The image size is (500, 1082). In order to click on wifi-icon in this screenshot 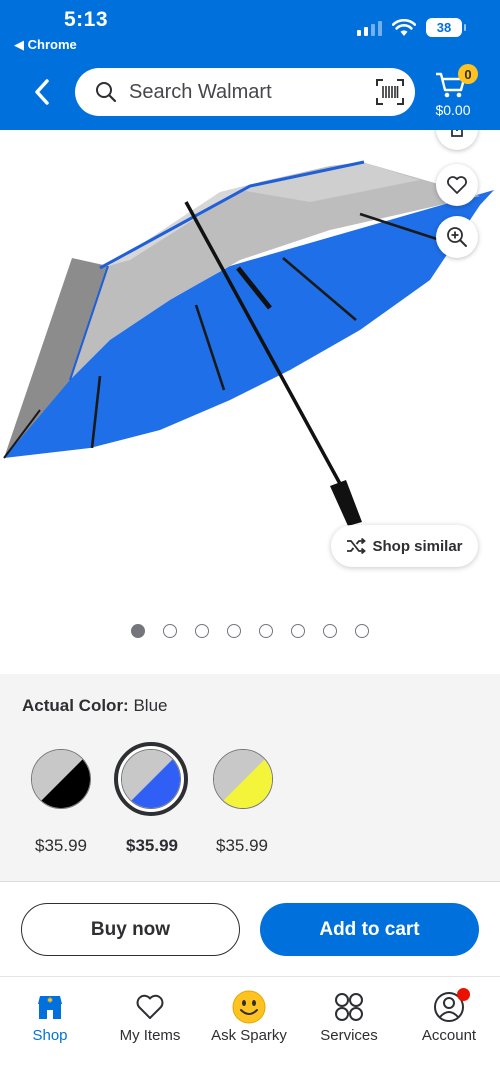, I will do `click(404, 27)`.